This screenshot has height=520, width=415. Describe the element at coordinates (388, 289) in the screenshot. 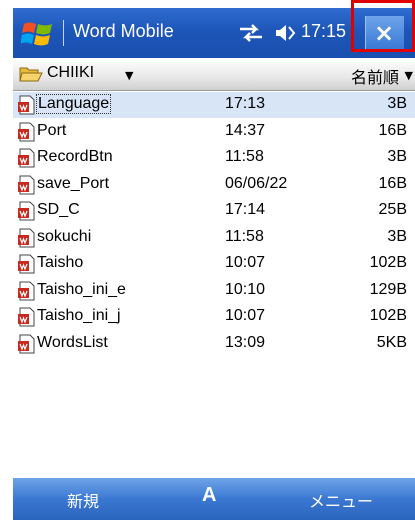

I see `file-size: 129B` at that location.